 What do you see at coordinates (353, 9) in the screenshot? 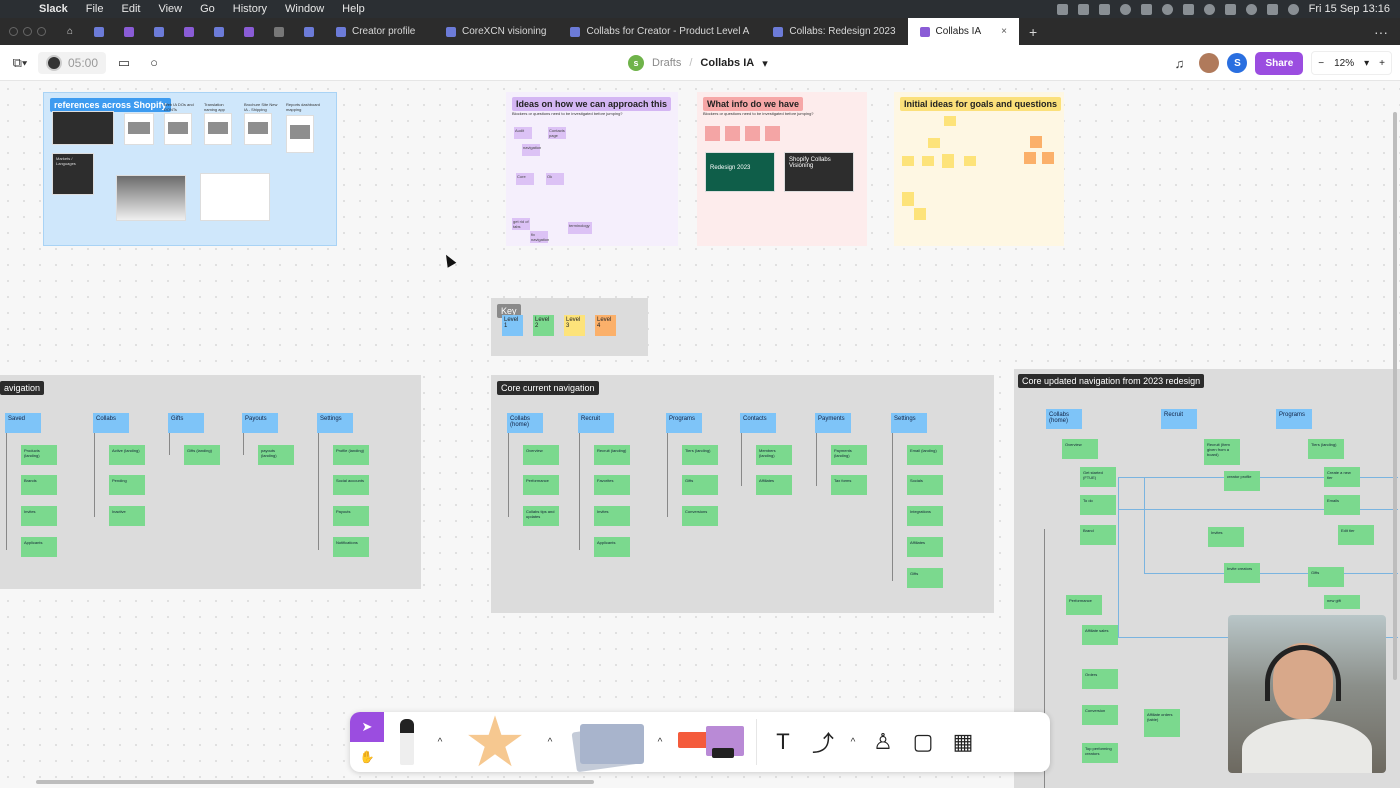
I see `menu-help: Help` at bounding box center [353, 9].